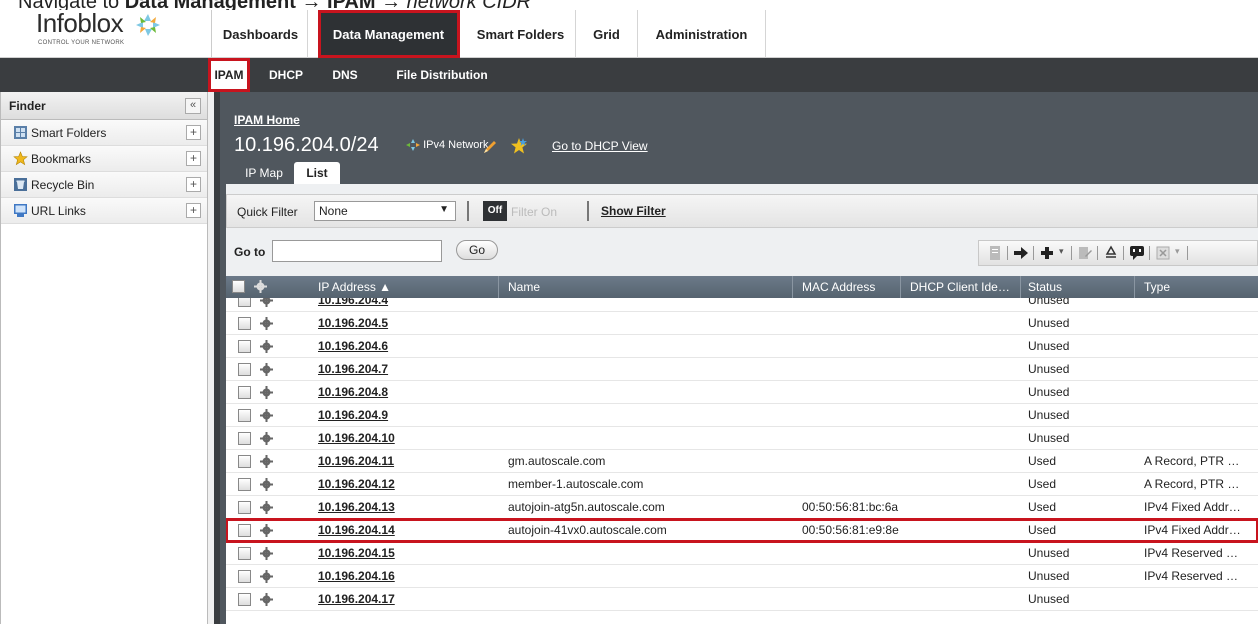  I want to click on bookmark-star-icon, so click(519, 146).